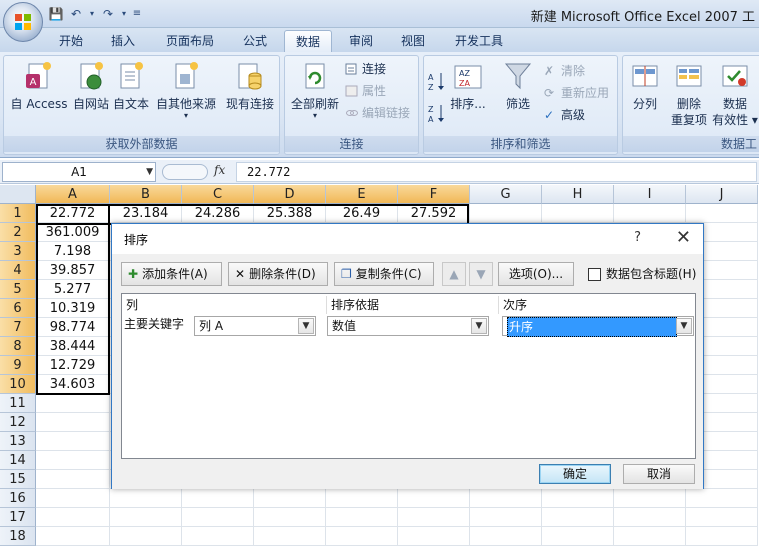 The image size is (759, 548). I want to click on cell-a1: 22.772, so click(73, 213).